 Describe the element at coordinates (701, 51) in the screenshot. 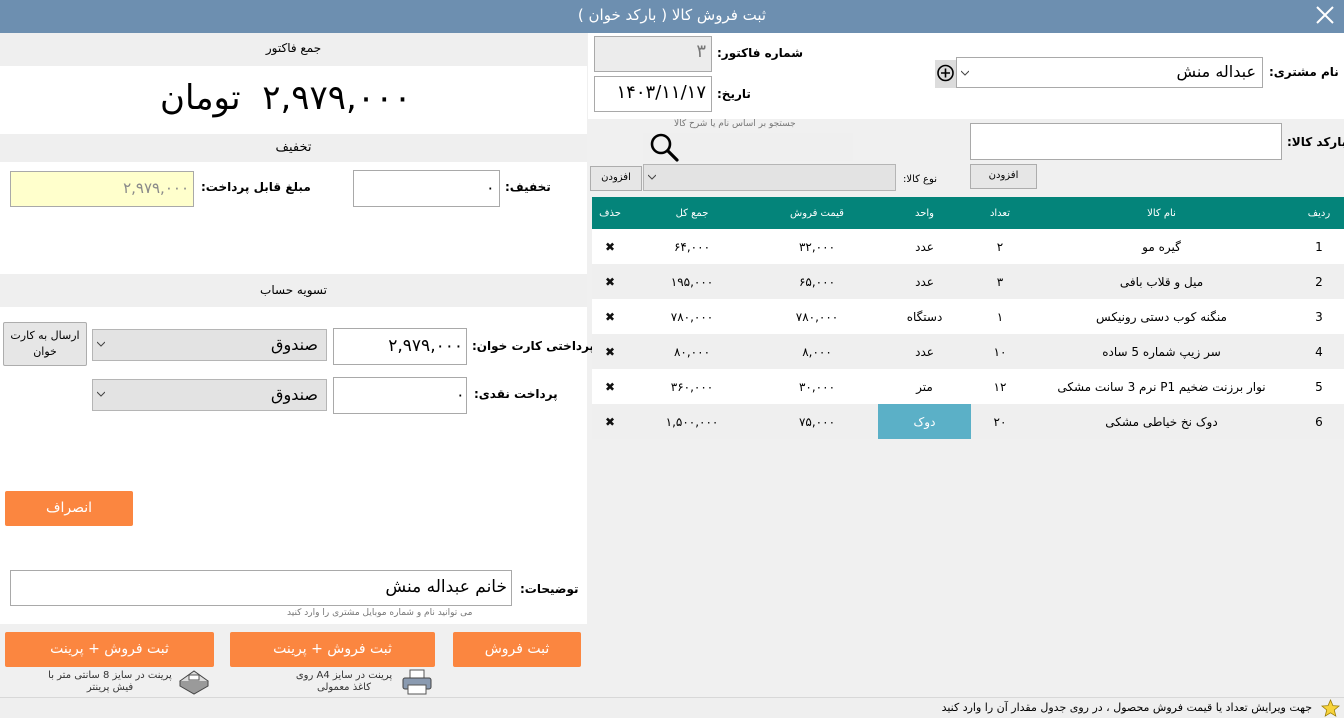

I see `invoice-number-value: ۳` at that location.